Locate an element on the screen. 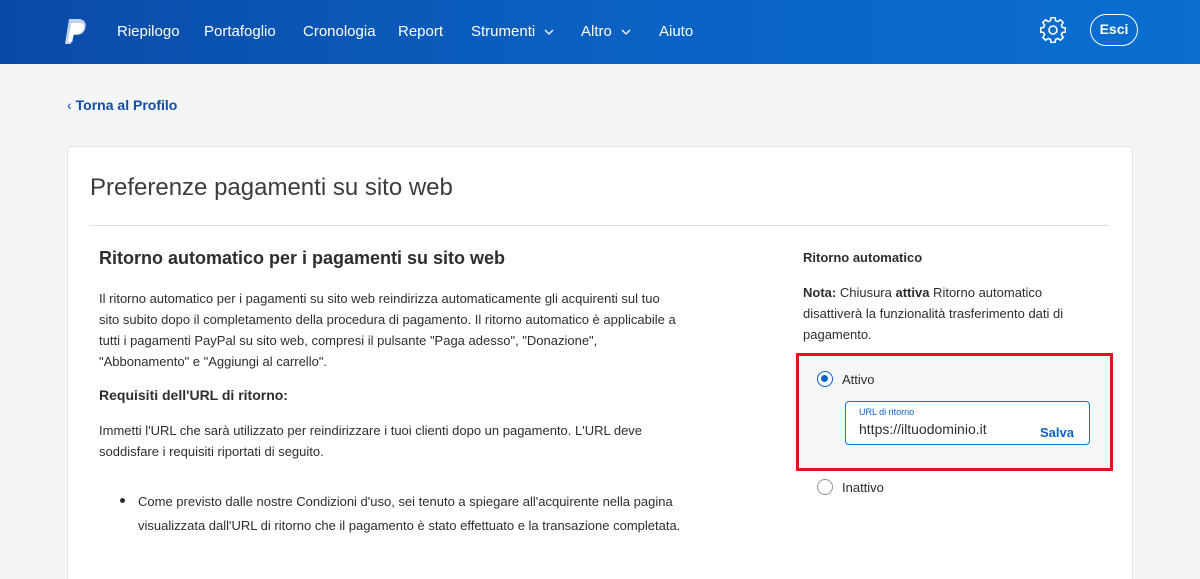  gear-icon is located at coordinates (1053, 30).